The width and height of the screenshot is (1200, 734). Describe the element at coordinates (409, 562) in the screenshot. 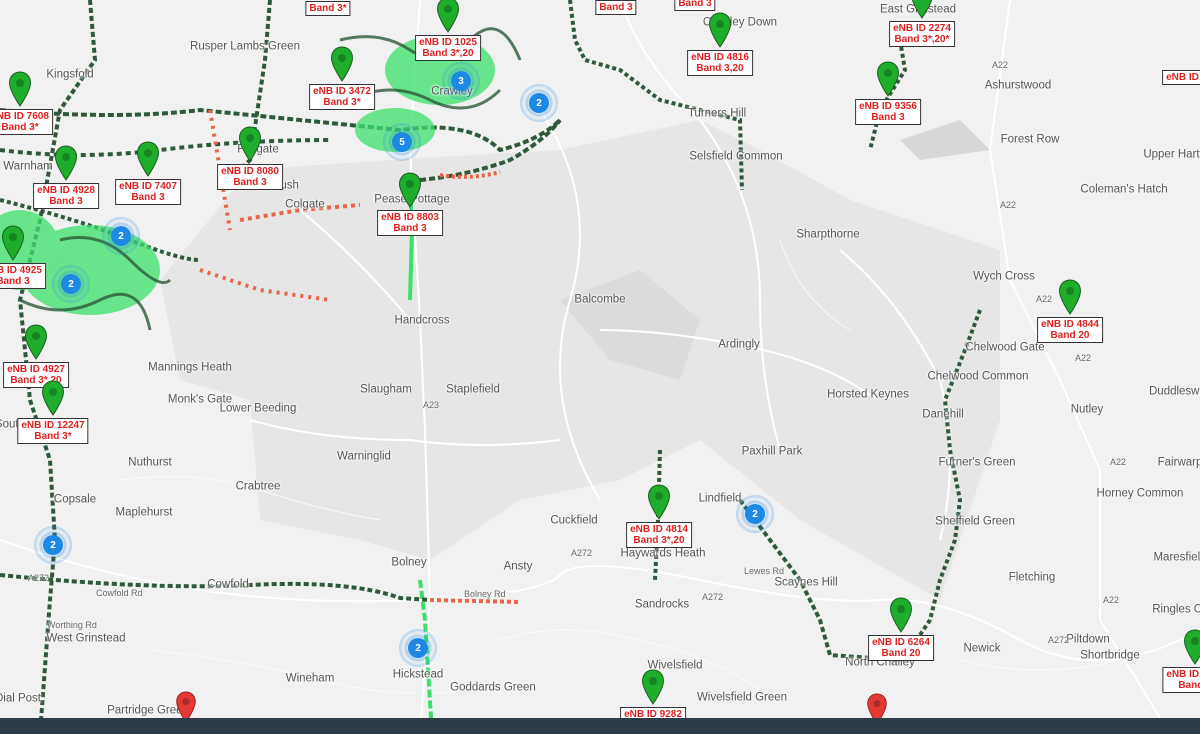

I see `place-label: Bolney` at that location.